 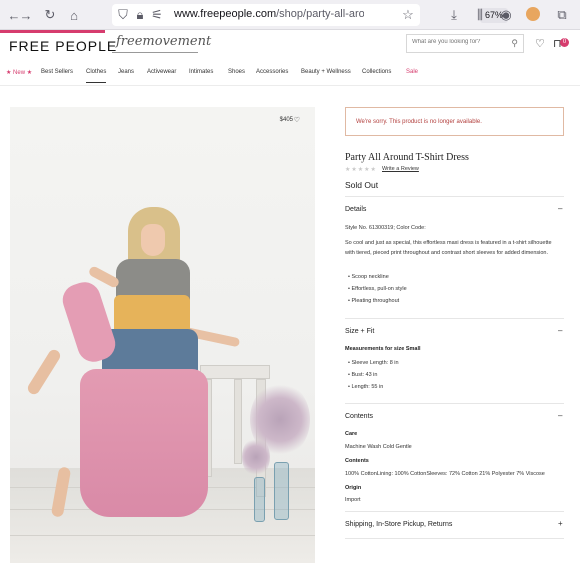 I want to click on url-path: /shop/party-all-arou, so click(x=320, y=14).